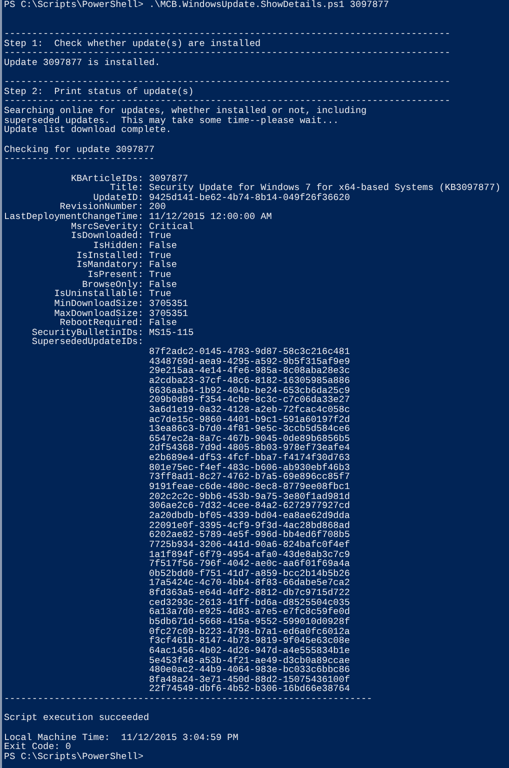  I want to click on list-value: b5db671d-5668-415a-9552-599010d0928f, so click(249, 622).